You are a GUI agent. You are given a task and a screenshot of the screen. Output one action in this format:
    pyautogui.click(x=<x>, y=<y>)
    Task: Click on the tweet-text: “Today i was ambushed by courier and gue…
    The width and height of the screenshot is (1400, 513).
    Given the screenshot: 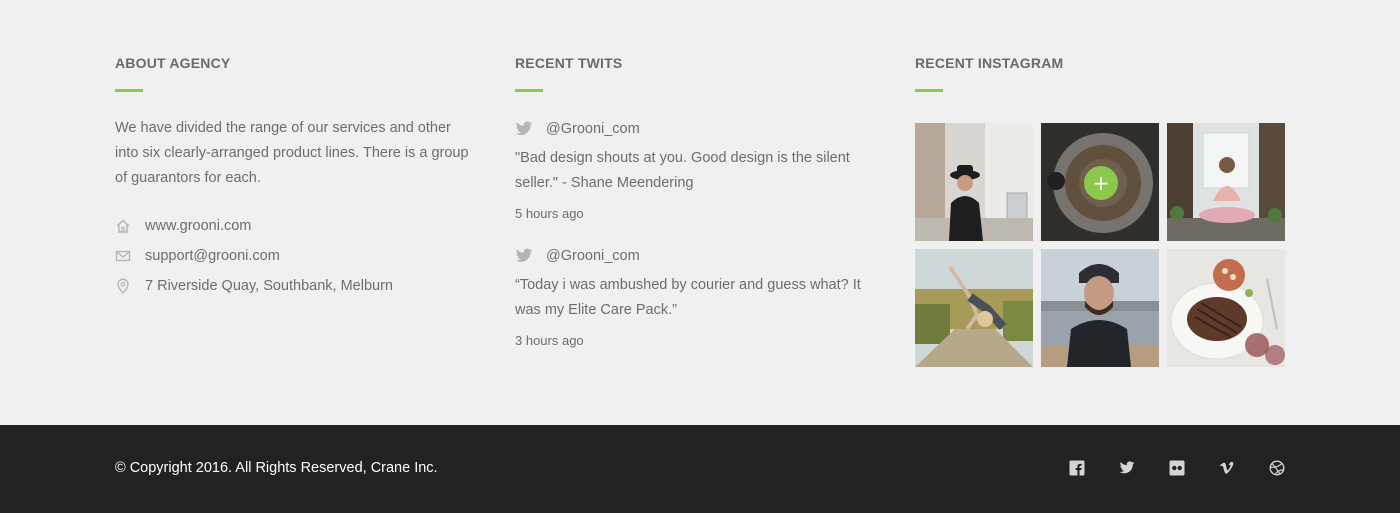 What is the action you would take?
    pyautogui.click(x=688, y=297)
    